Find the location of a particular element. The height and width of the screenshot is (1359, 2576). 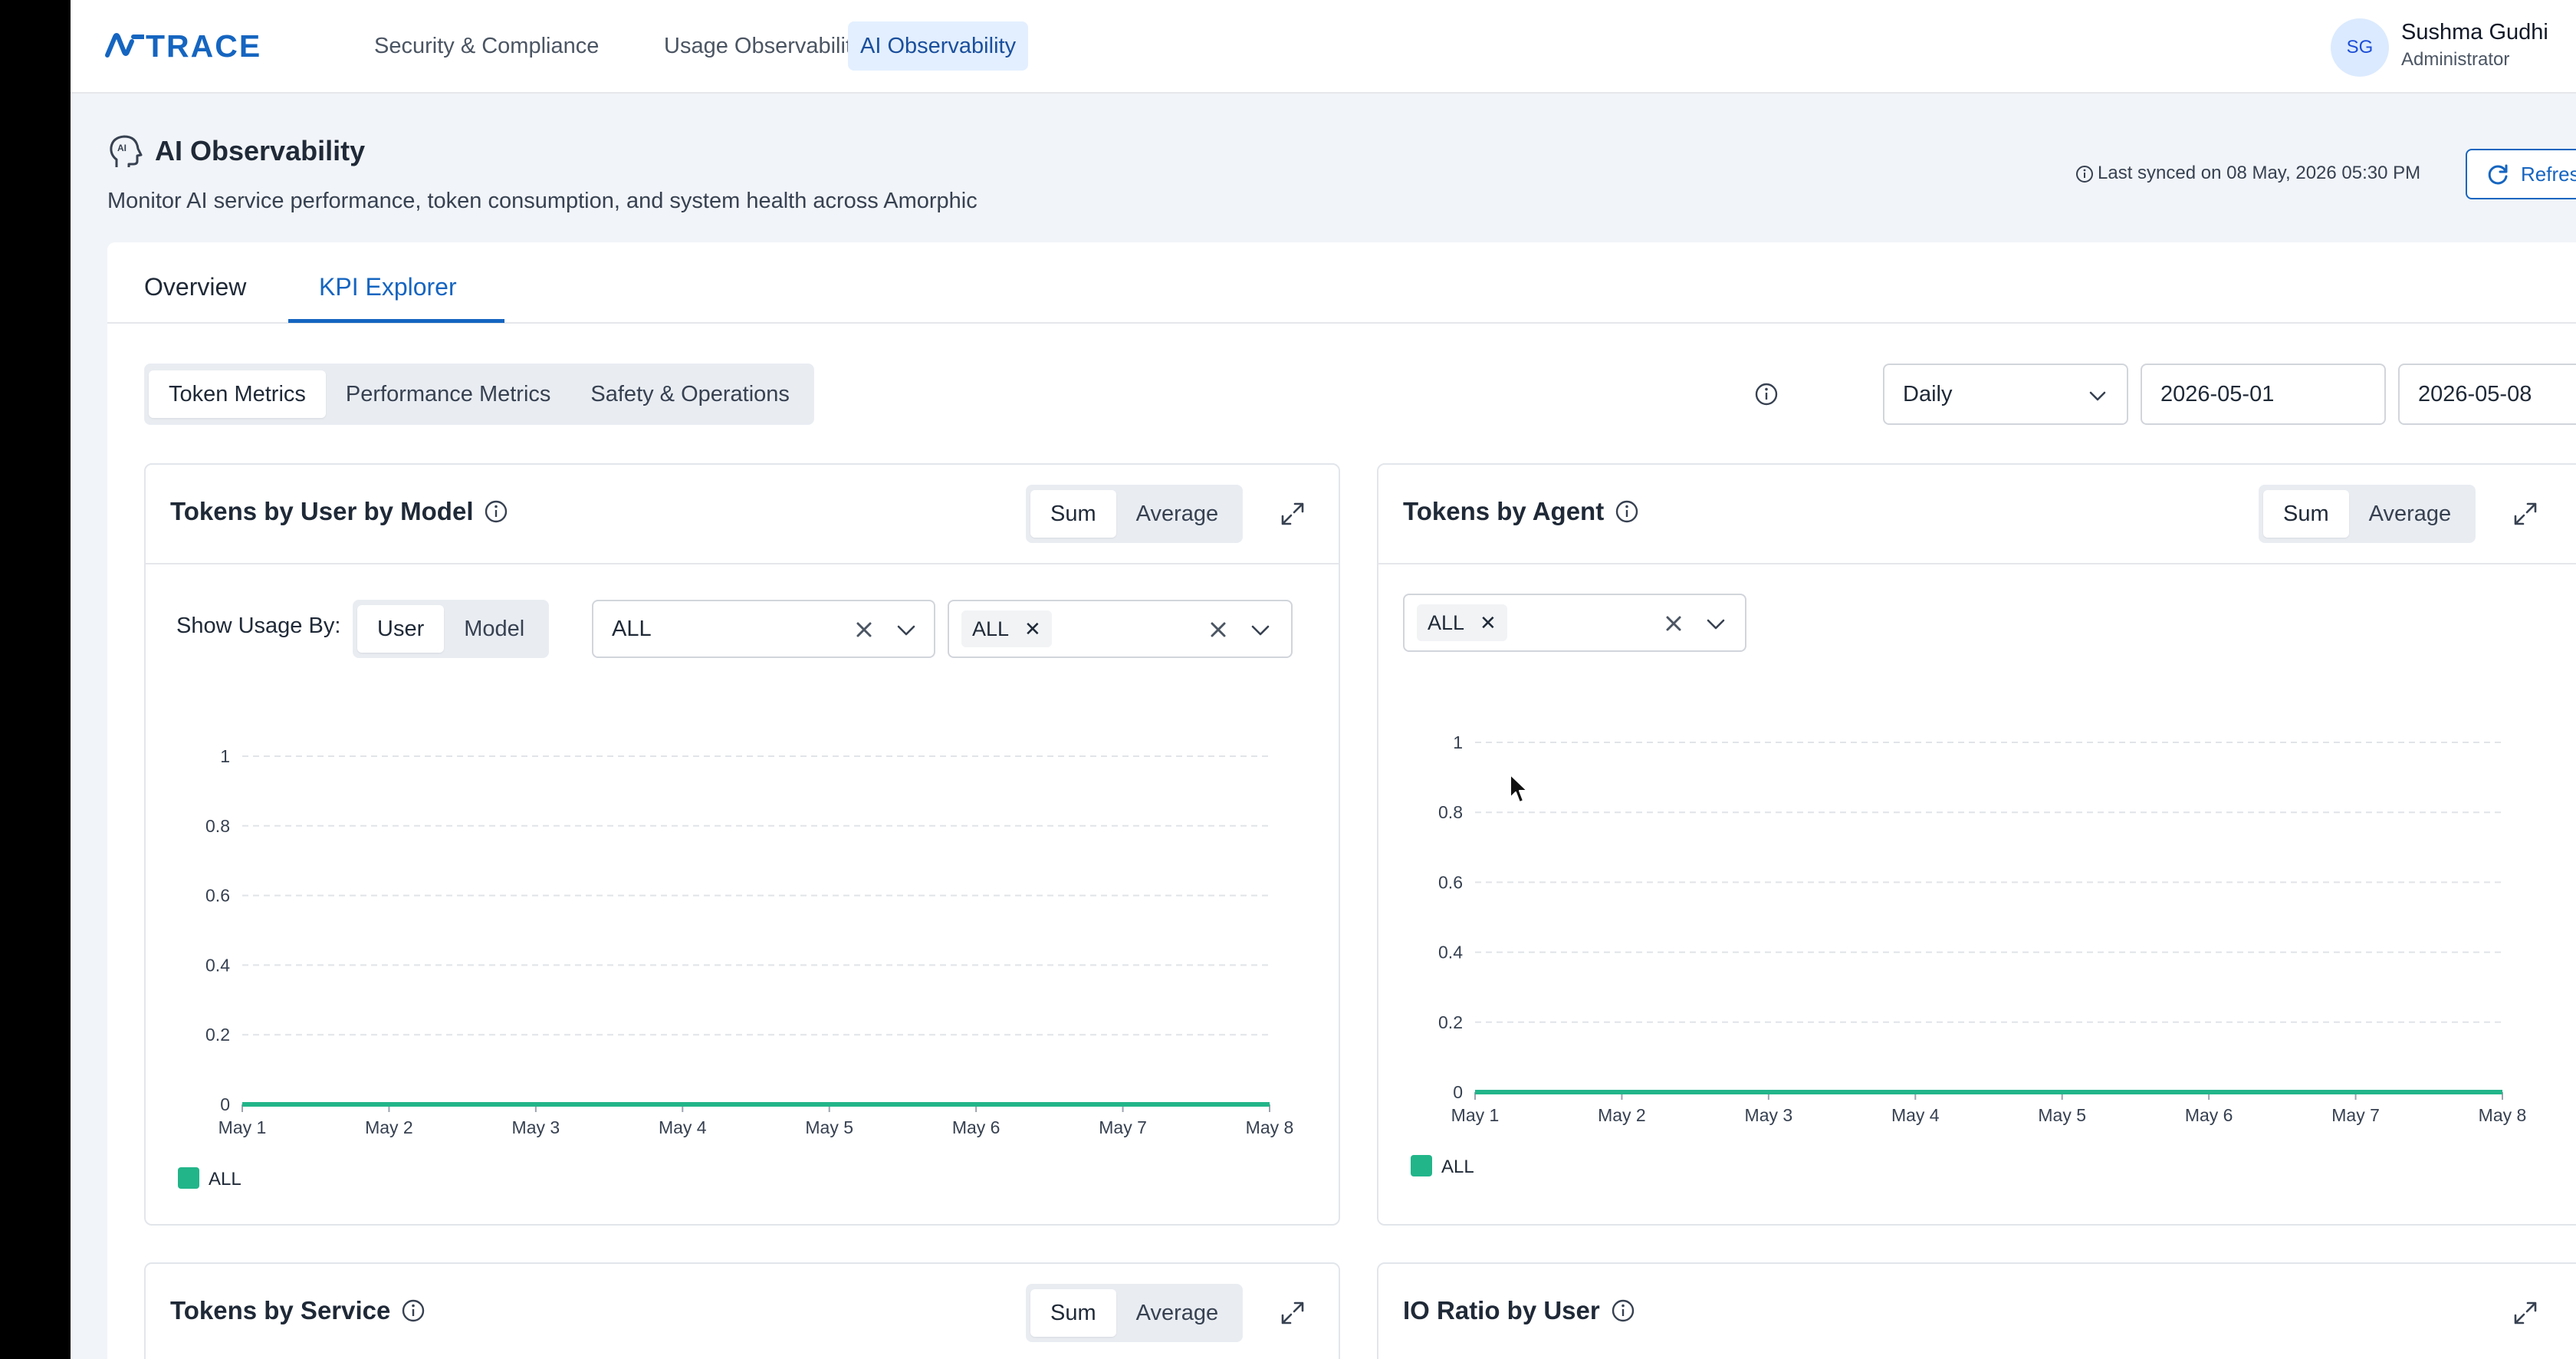

end-date-input: 2026-05-08 is located at coordinates (2487, 394).